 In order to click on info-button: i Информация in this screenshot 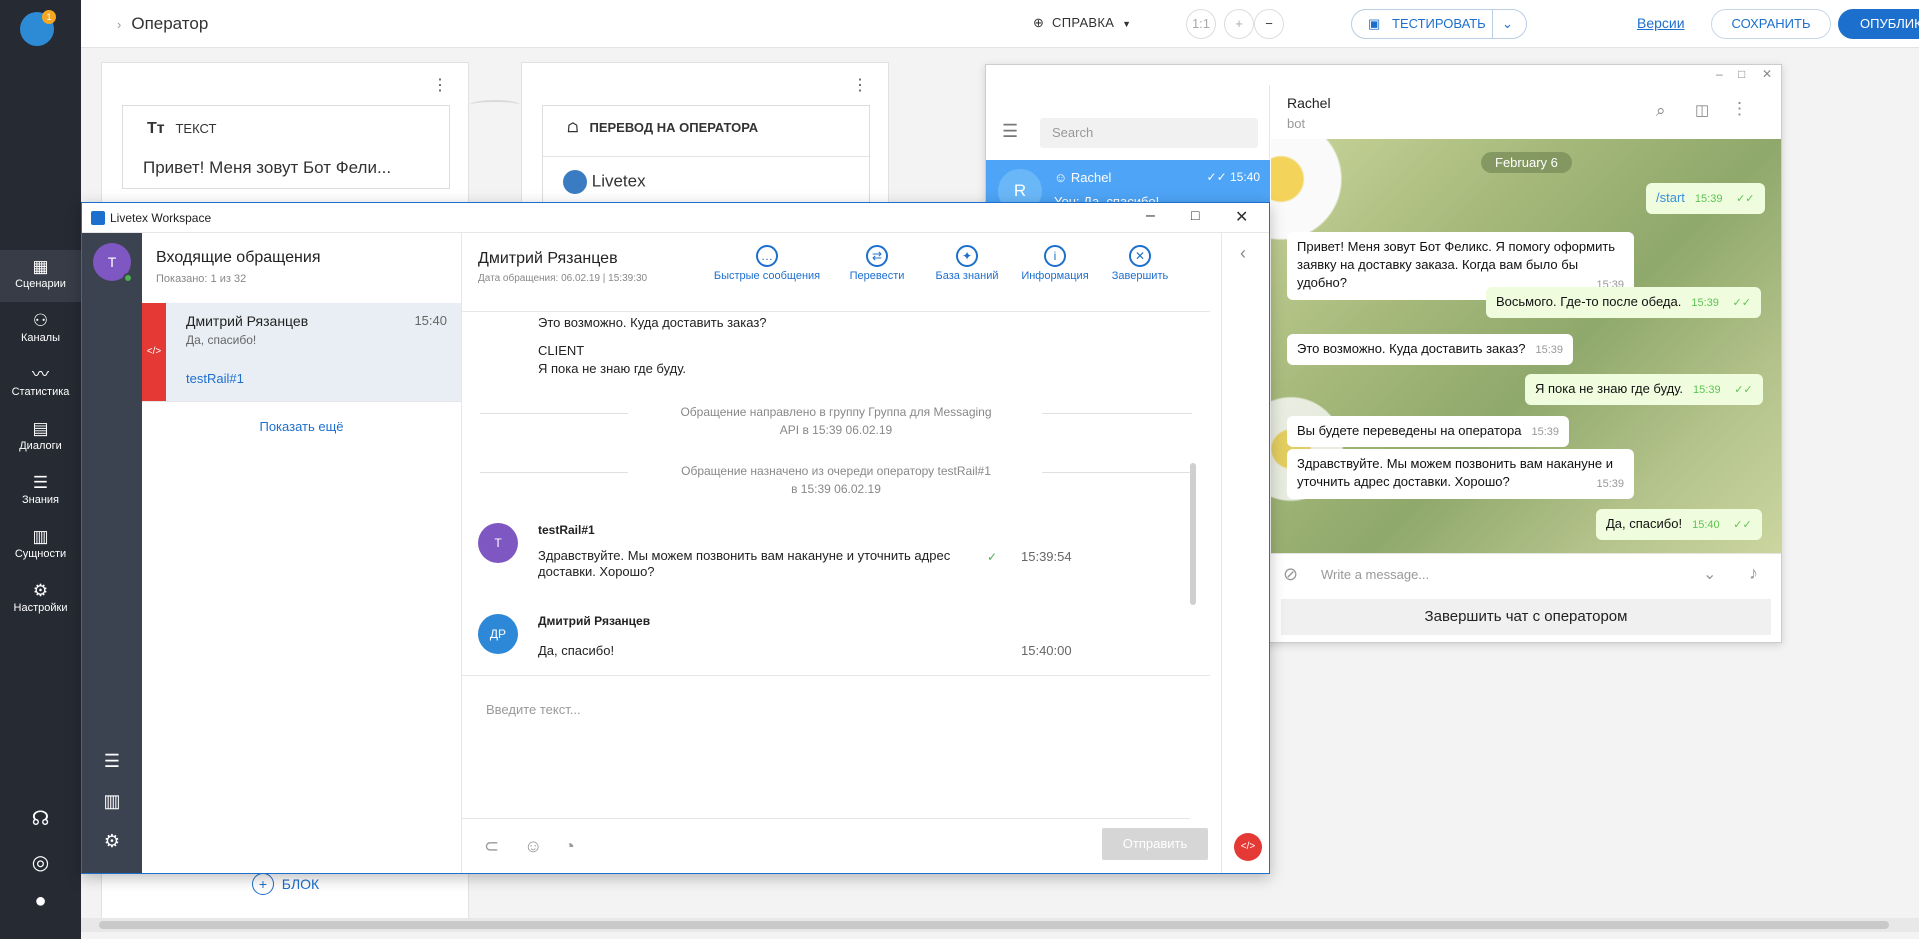, I will do `click(1055, 263)`.